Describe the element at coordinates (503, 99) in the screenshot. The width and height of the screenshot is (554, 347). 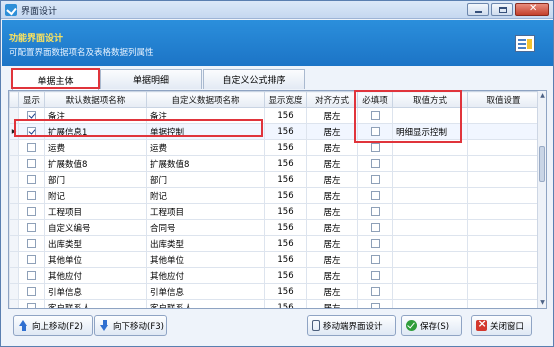
I see `header-value-setting: 取值设置` at that location.